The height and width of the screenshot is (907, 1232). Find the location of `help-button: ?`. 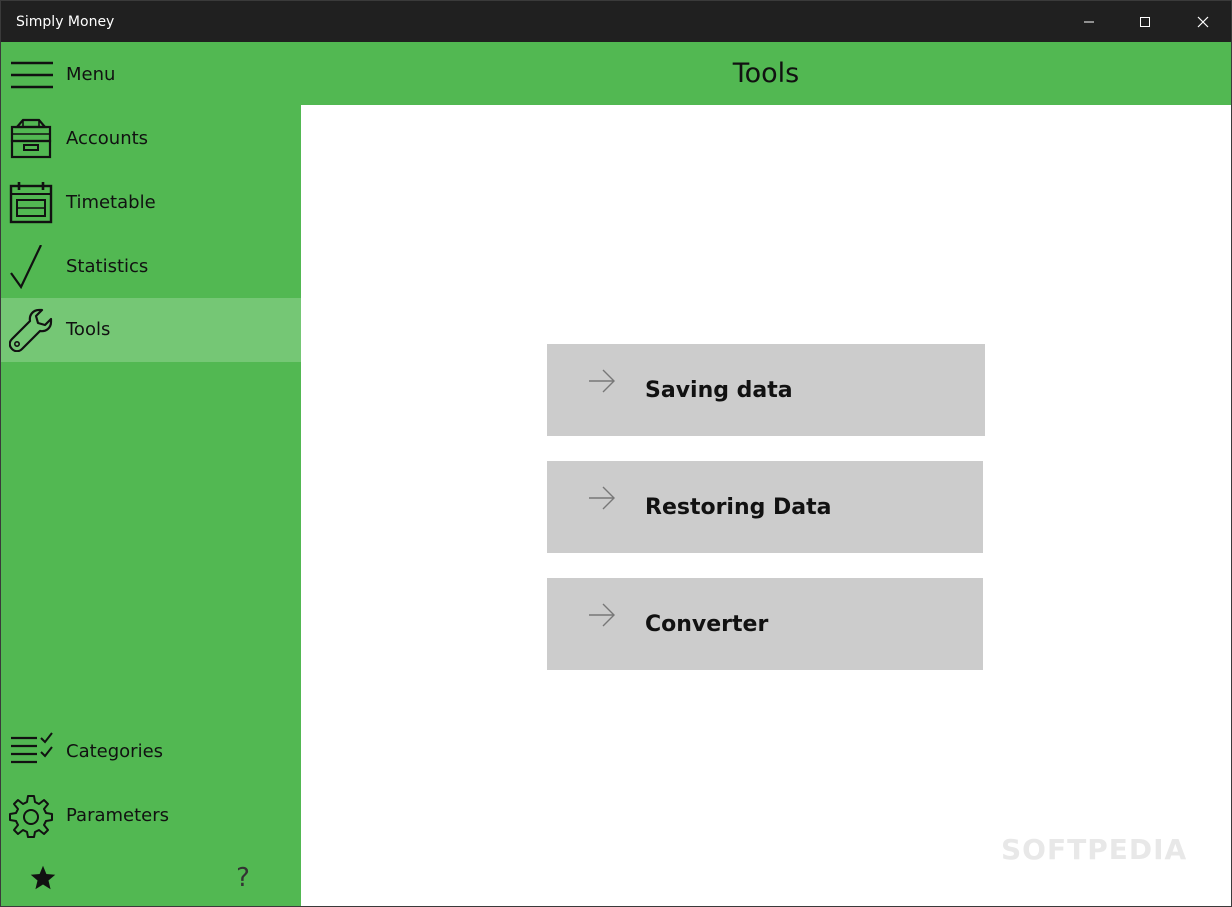

help-button: ? is located at coordinates (243, 878).